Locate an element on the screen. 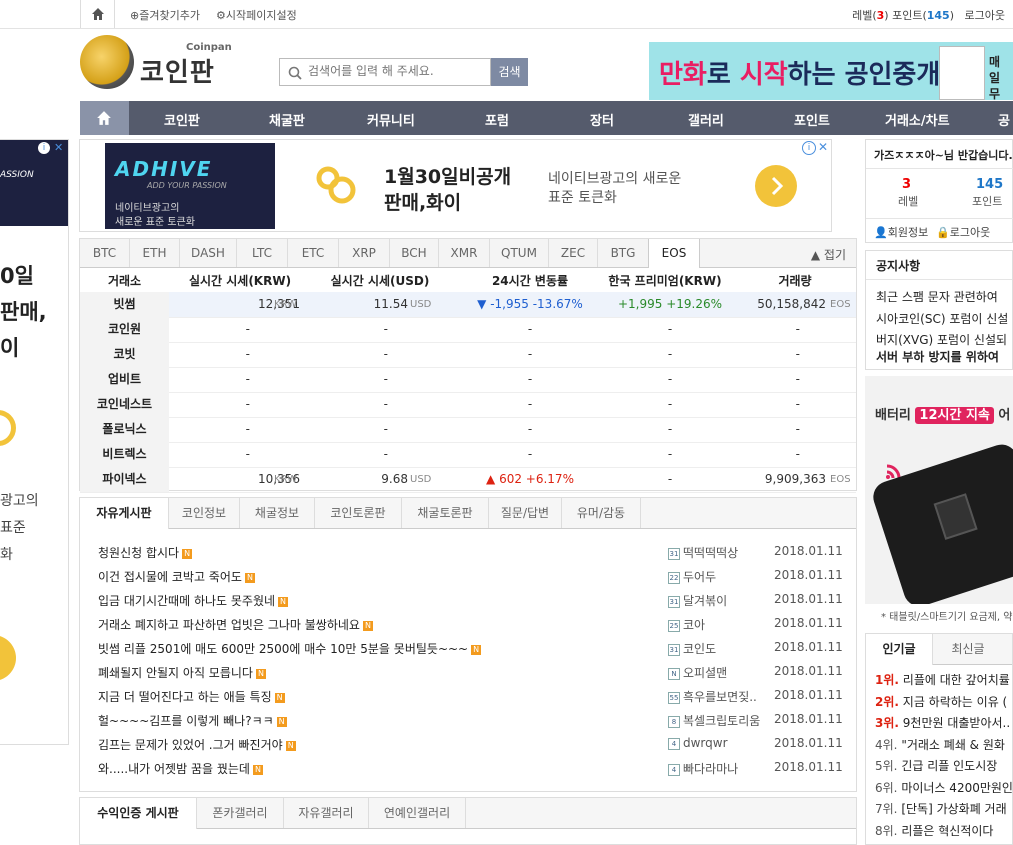  exchange-name: 코인원 is located at coordinates (124, 329).